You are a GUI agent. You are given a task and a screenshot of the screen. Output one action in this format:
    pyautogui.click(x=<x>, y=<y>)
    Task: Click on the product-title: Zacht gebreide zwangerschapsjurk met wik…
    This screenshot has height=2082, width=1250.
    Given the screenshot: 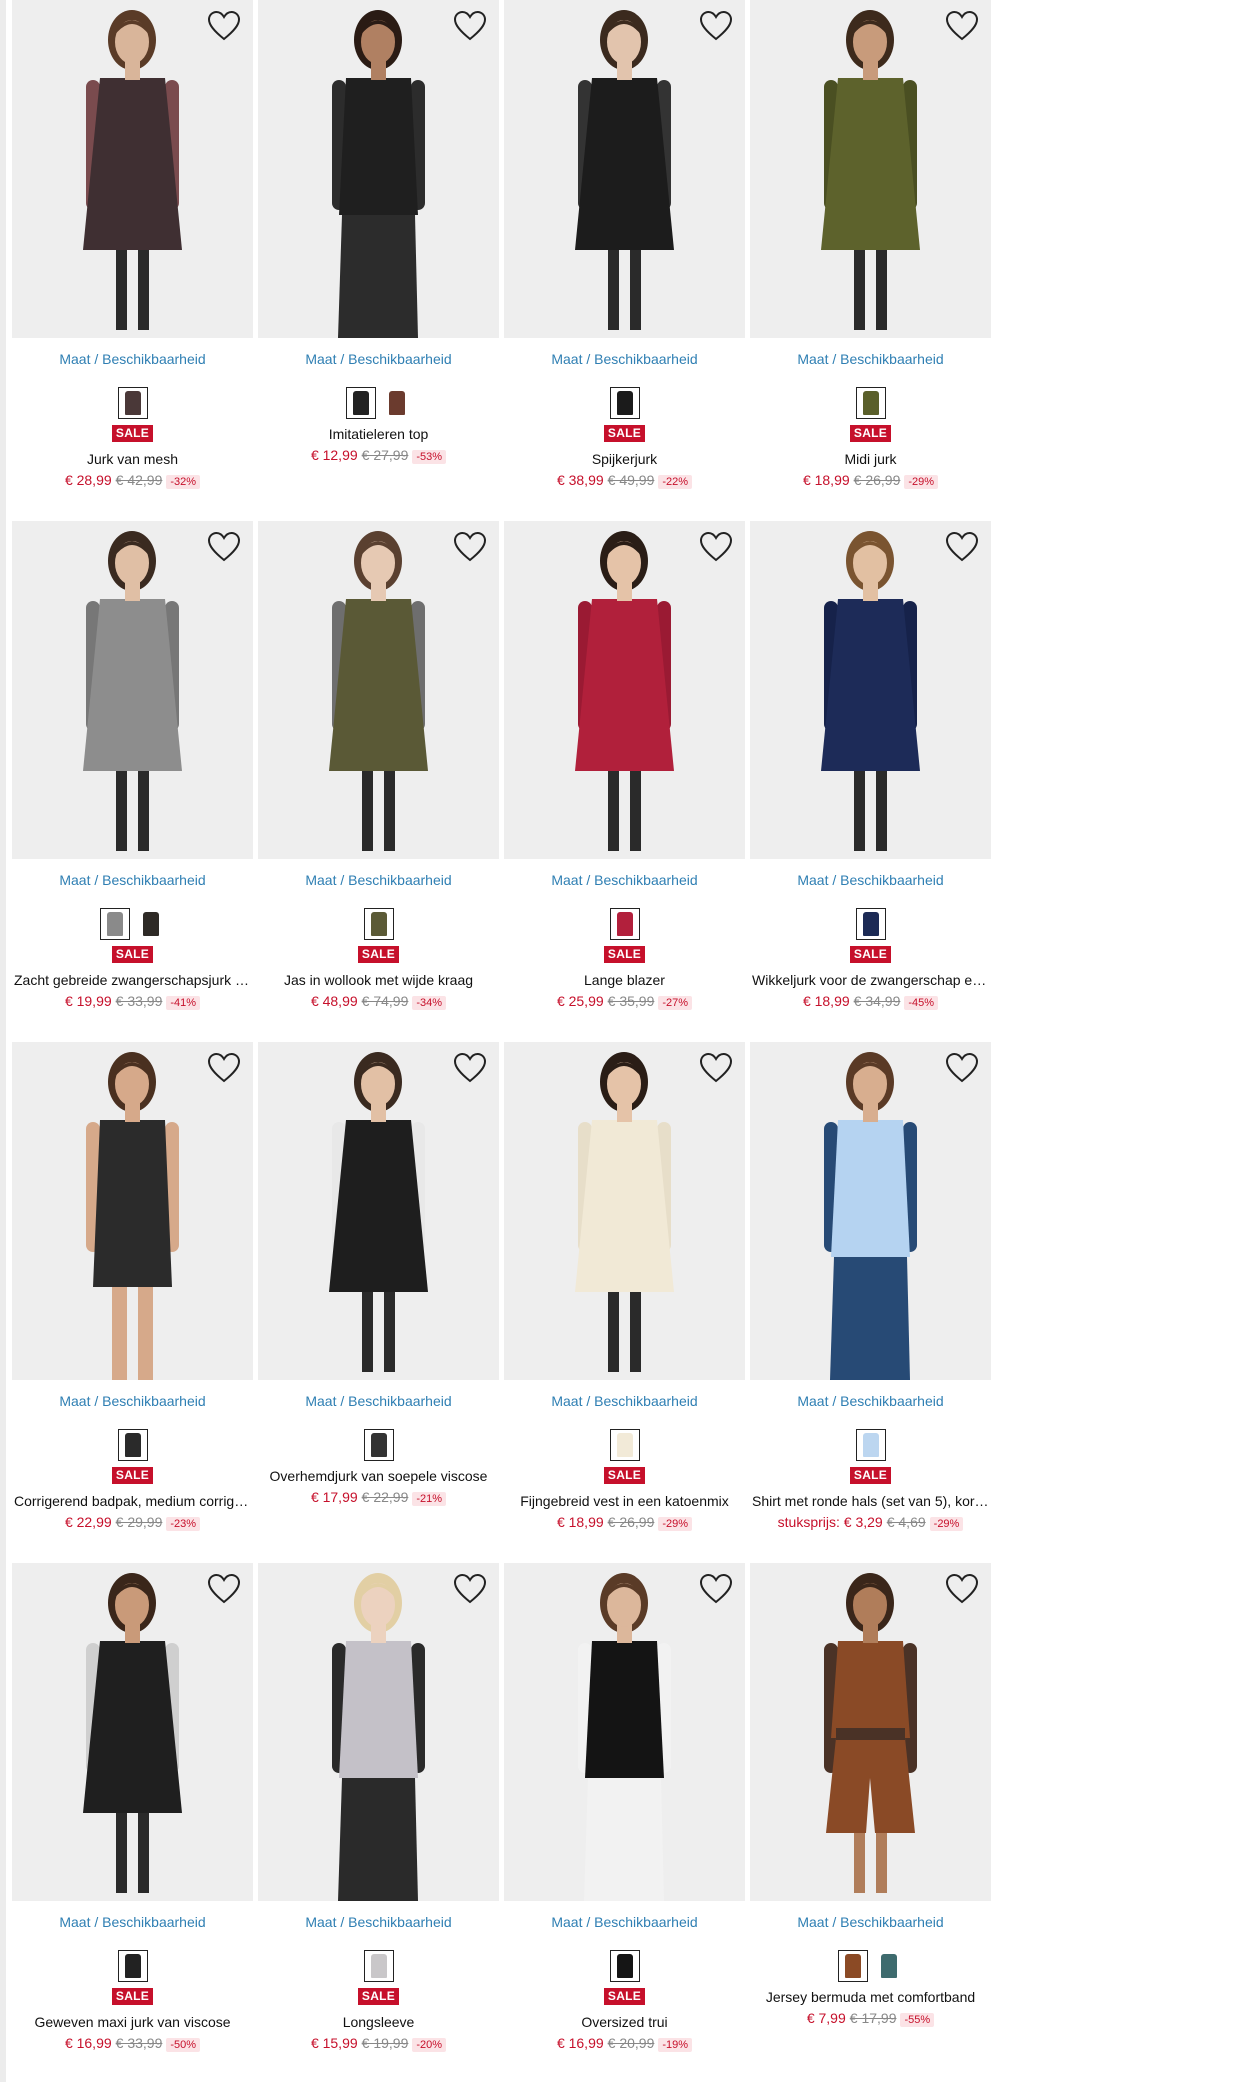 What is the action you would take?
    pyautogui.click(x=132, y=980)
    